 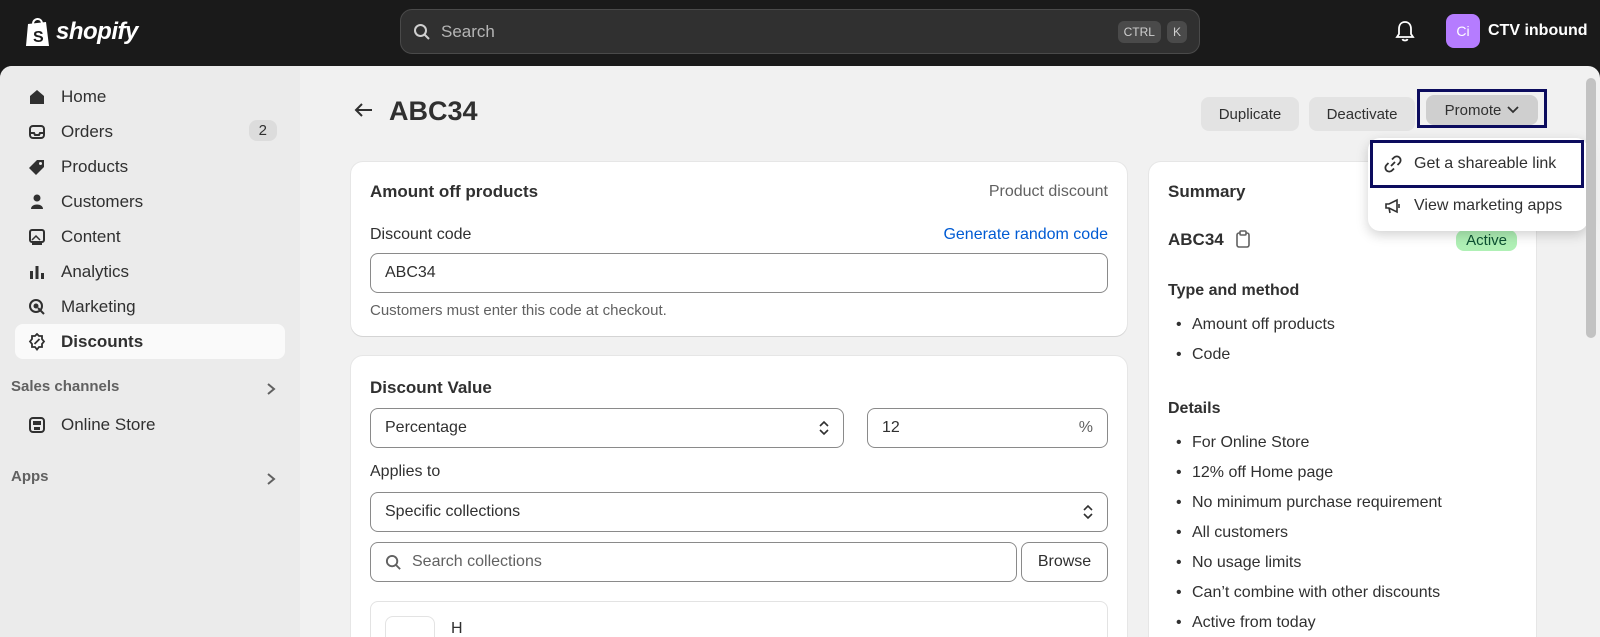 What do you see at coordinates (91, 236) in the screenshot?
I see `sidebar-item-label: Content` at bounding box center [91, 236].